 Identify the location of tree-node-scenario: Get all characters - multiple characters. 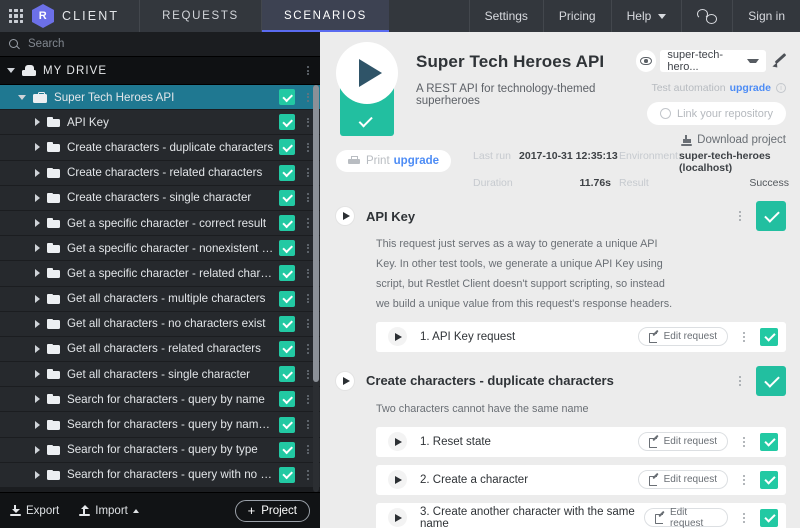
(160, 299).